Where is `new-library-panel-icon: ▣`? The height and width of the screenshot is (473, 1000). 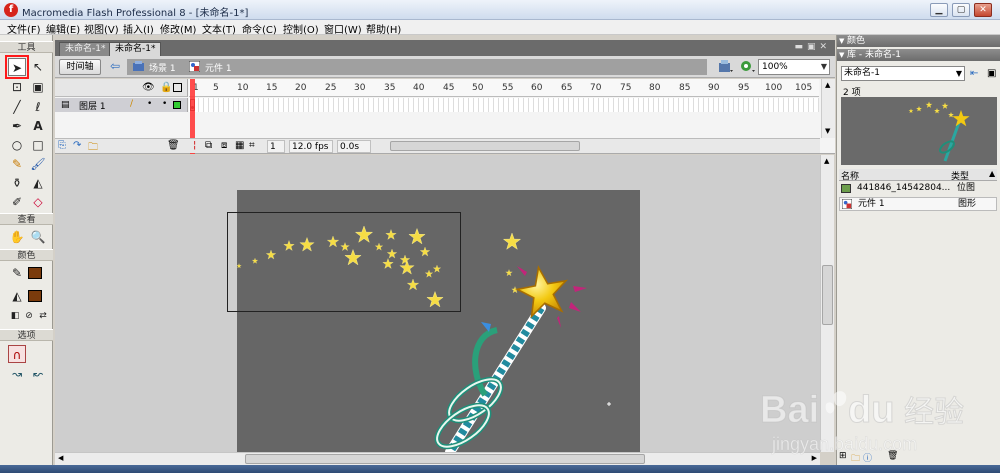 new-library-panel-icon: ▣ is located at coordinates (991, 73).